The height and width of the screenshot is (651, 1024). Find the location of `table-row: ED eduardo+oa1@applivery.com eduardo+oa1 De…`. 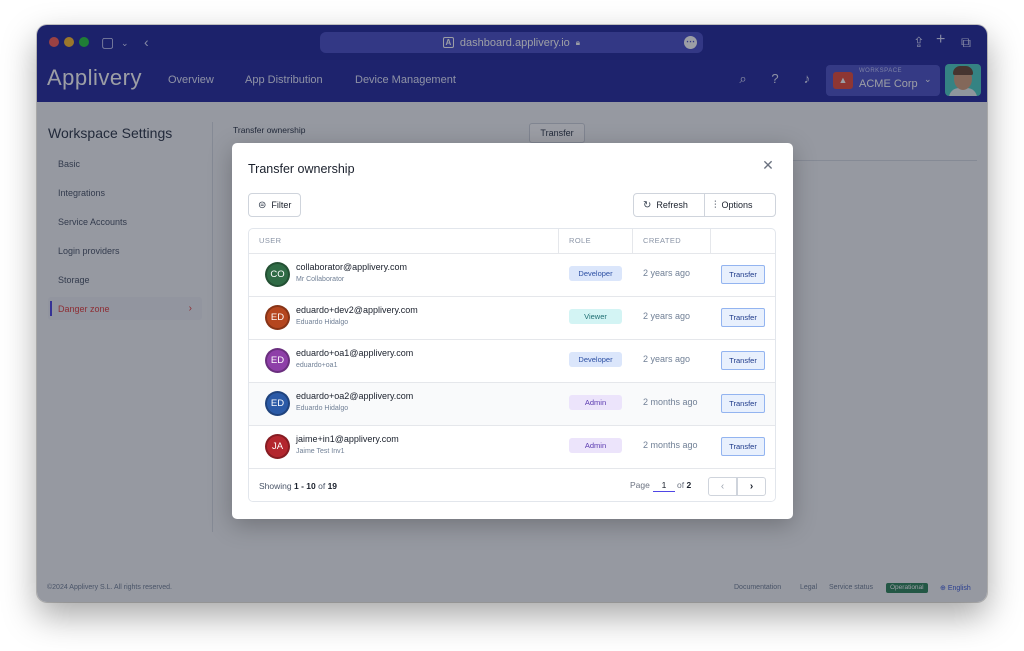

table-row: ED eduardo+oa1@applivery.com eduardo+oa1 De… is located at coordinates (512, 360).